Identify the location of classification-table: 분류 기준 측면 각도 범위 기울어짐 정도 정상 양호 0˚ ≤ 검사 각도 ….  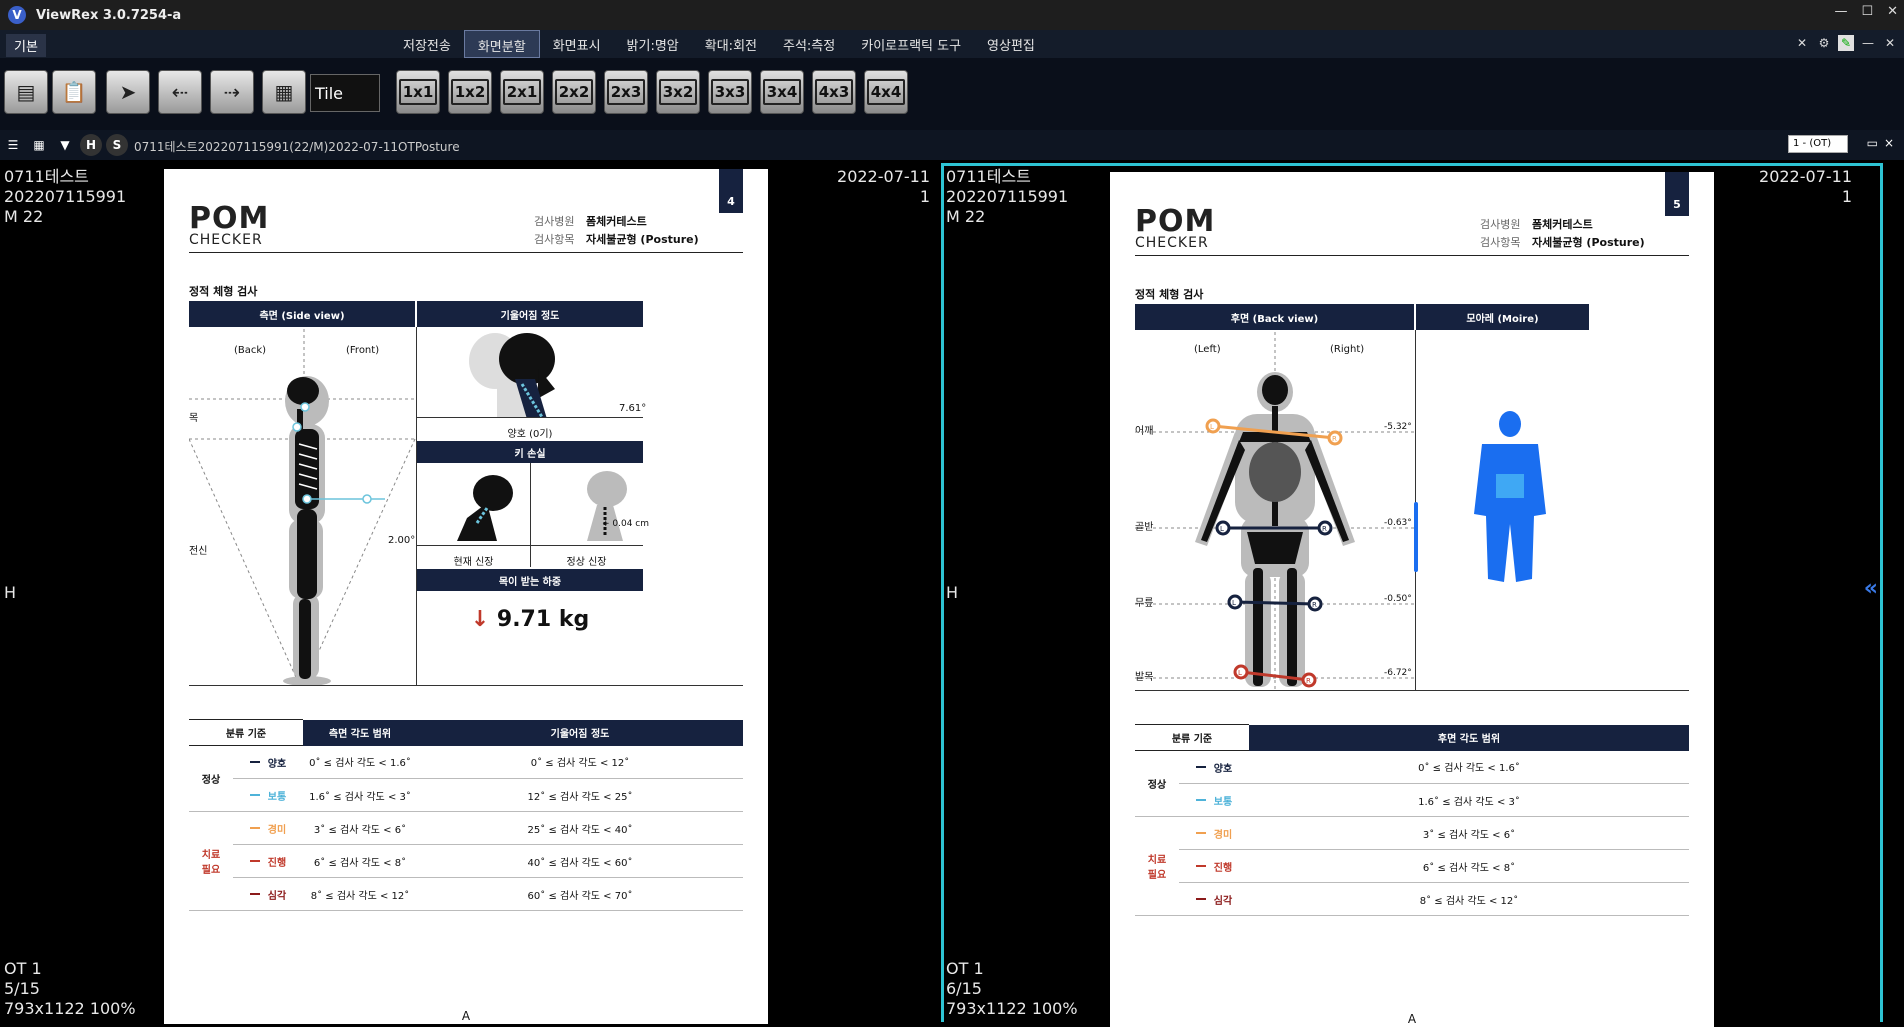
(466, 815).